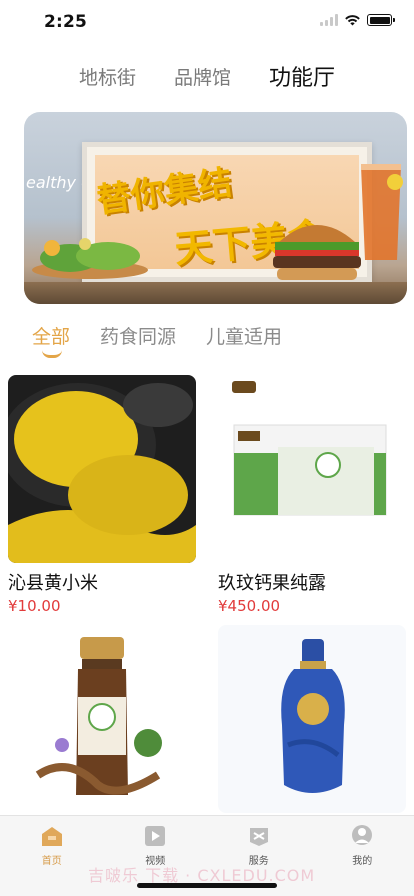 Image resolution: width=414 pixels, height=896 pixels. Describe the element at coordinates (52, 354) in the screenshot. I see `category-active-indicator` at that location.